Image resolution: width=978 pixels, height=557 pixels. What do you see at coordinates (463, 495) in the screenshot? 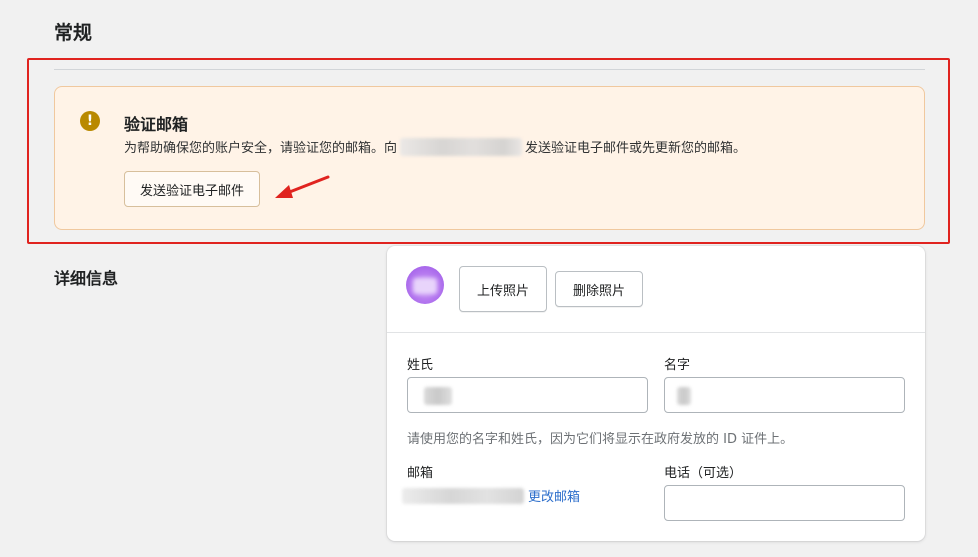
I see `redacted-email-value` at bounding box center [463, 495].